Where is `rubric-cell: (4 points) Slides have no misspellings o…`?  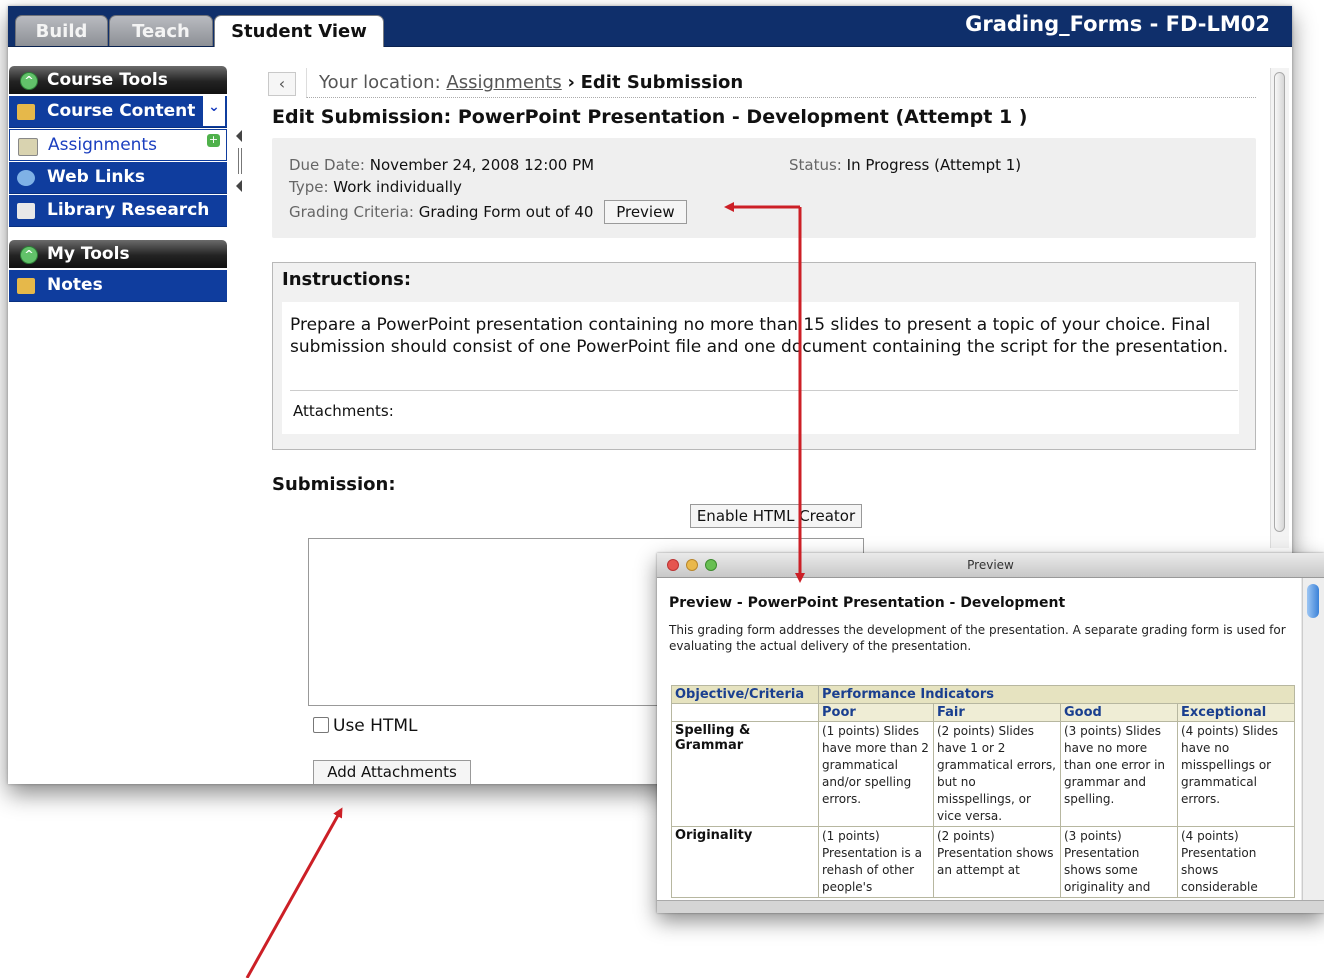 rubric-cell: (4 points) Slides have no misspellings o… is located at coordinates (1236, 774).